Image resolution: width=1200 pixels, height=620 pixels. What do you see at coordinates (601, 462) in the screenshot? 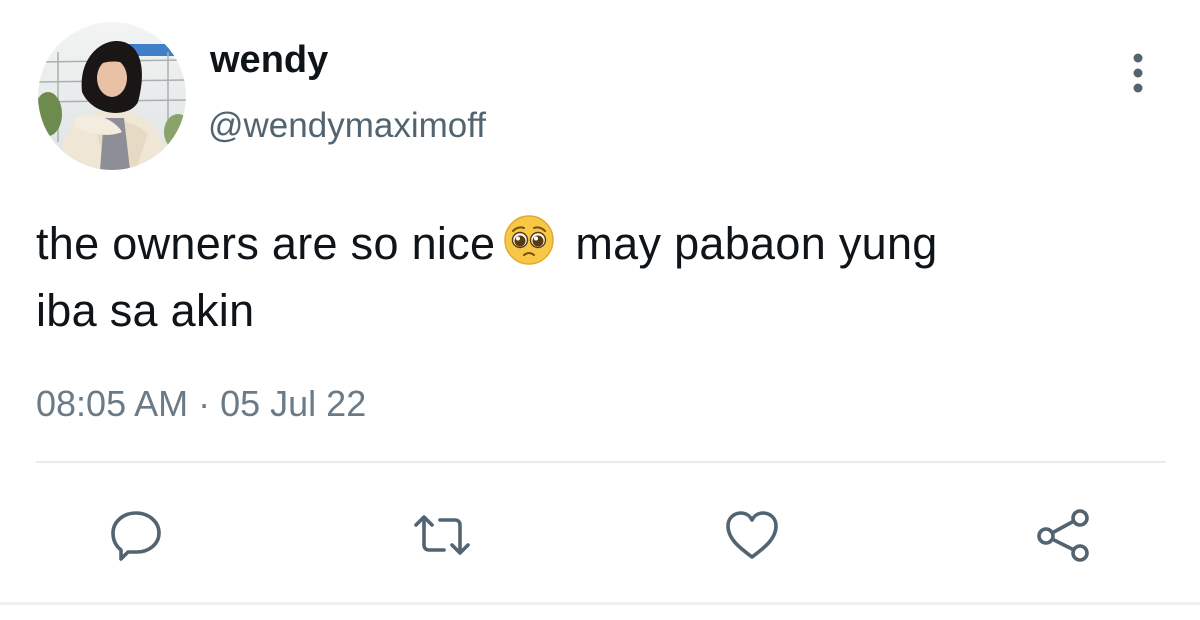
I see `divider` at bounding box center [601, 462].